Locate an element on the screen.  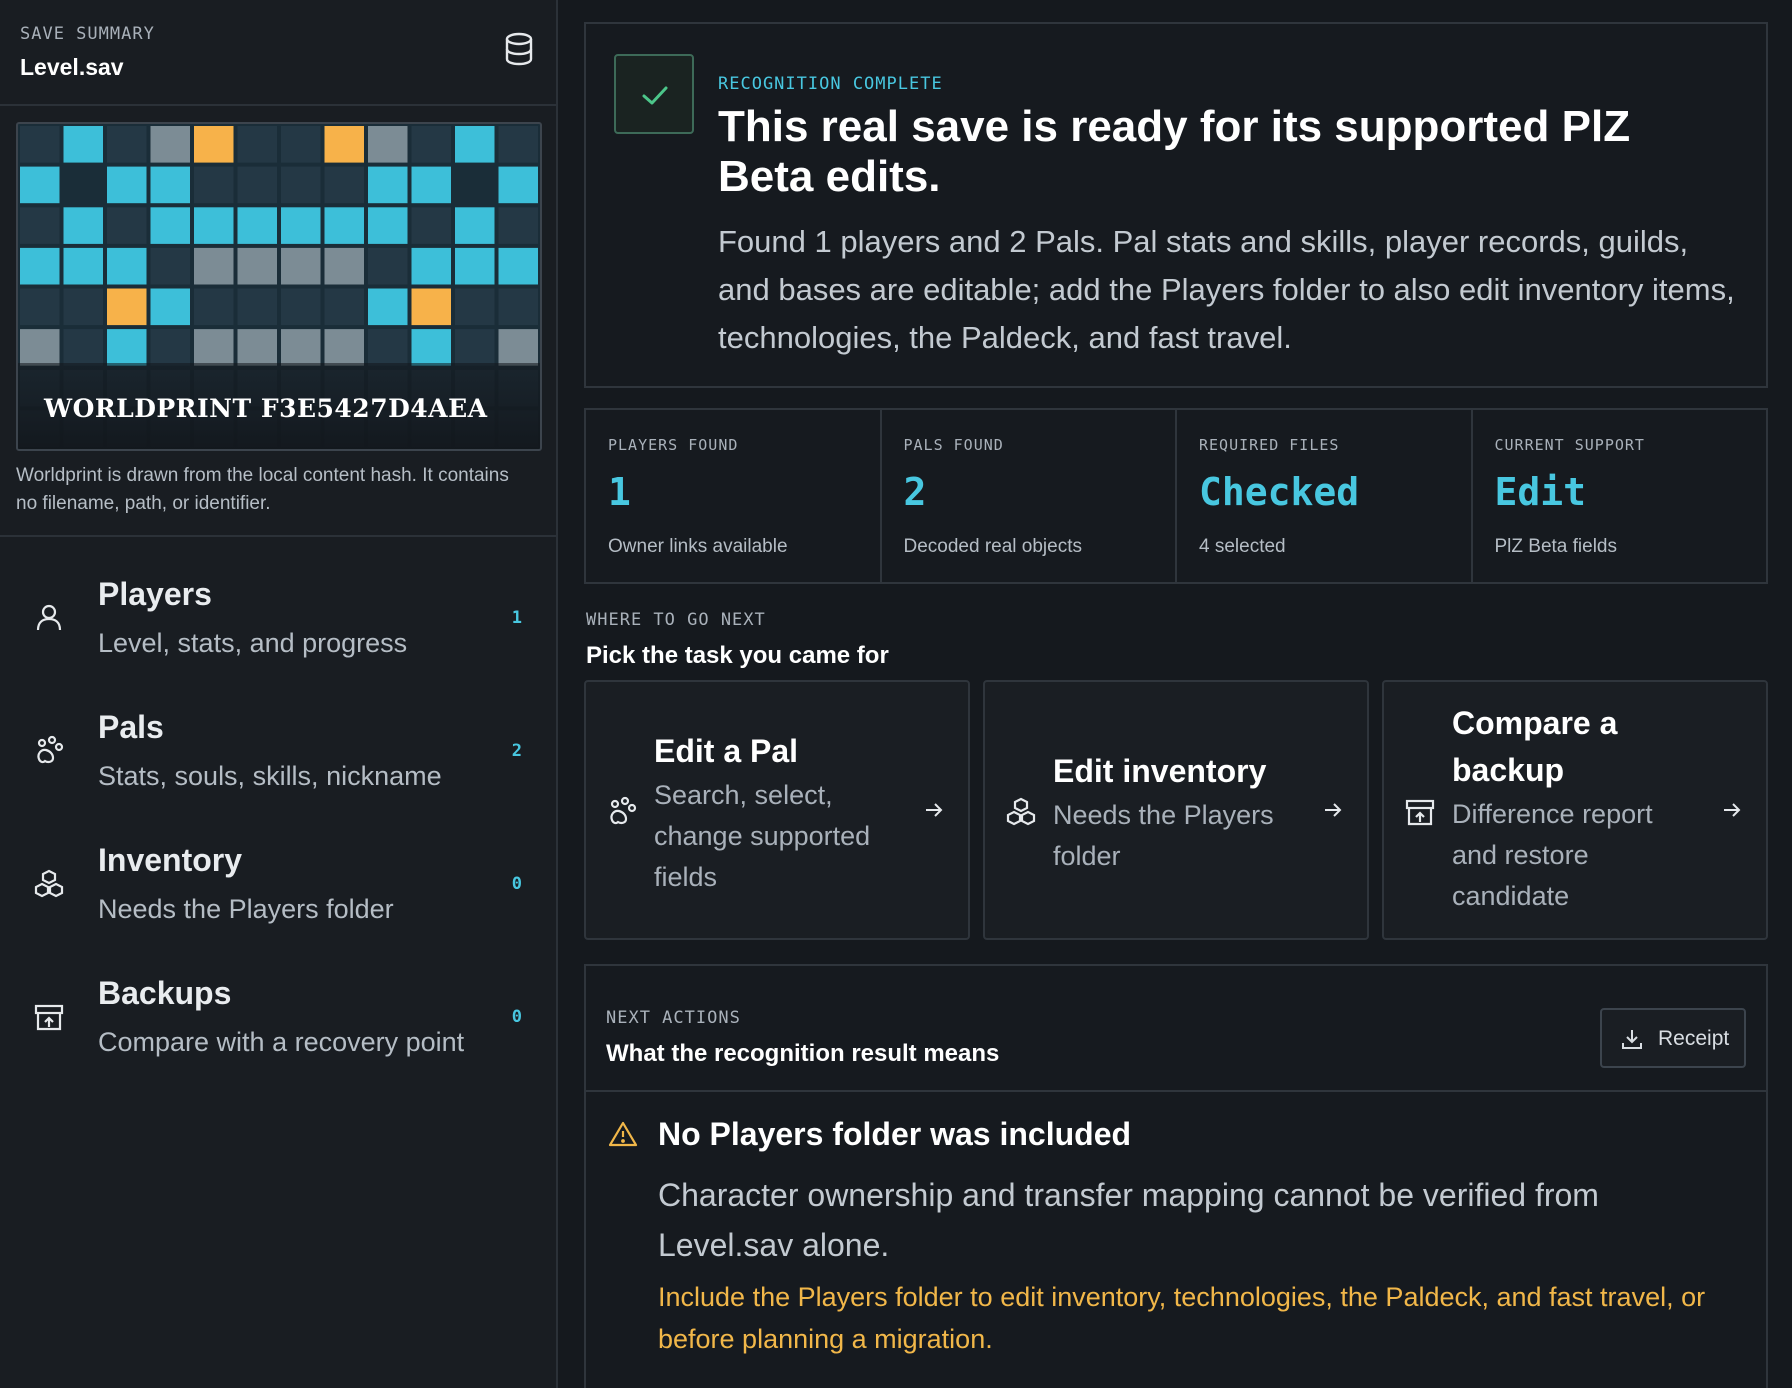
task-card-edit-inventory: Edit inventory Needs the Players folder is located at coordinates (1176, 810).